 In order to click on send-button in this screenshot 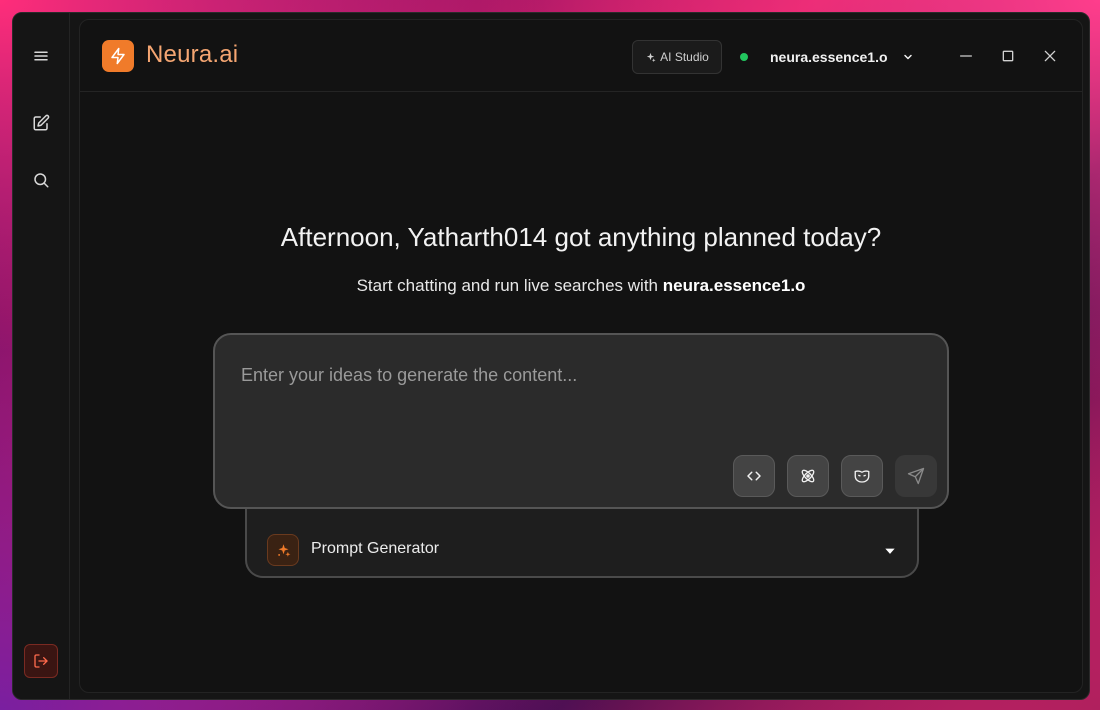, I will do `click(916, 476)`.